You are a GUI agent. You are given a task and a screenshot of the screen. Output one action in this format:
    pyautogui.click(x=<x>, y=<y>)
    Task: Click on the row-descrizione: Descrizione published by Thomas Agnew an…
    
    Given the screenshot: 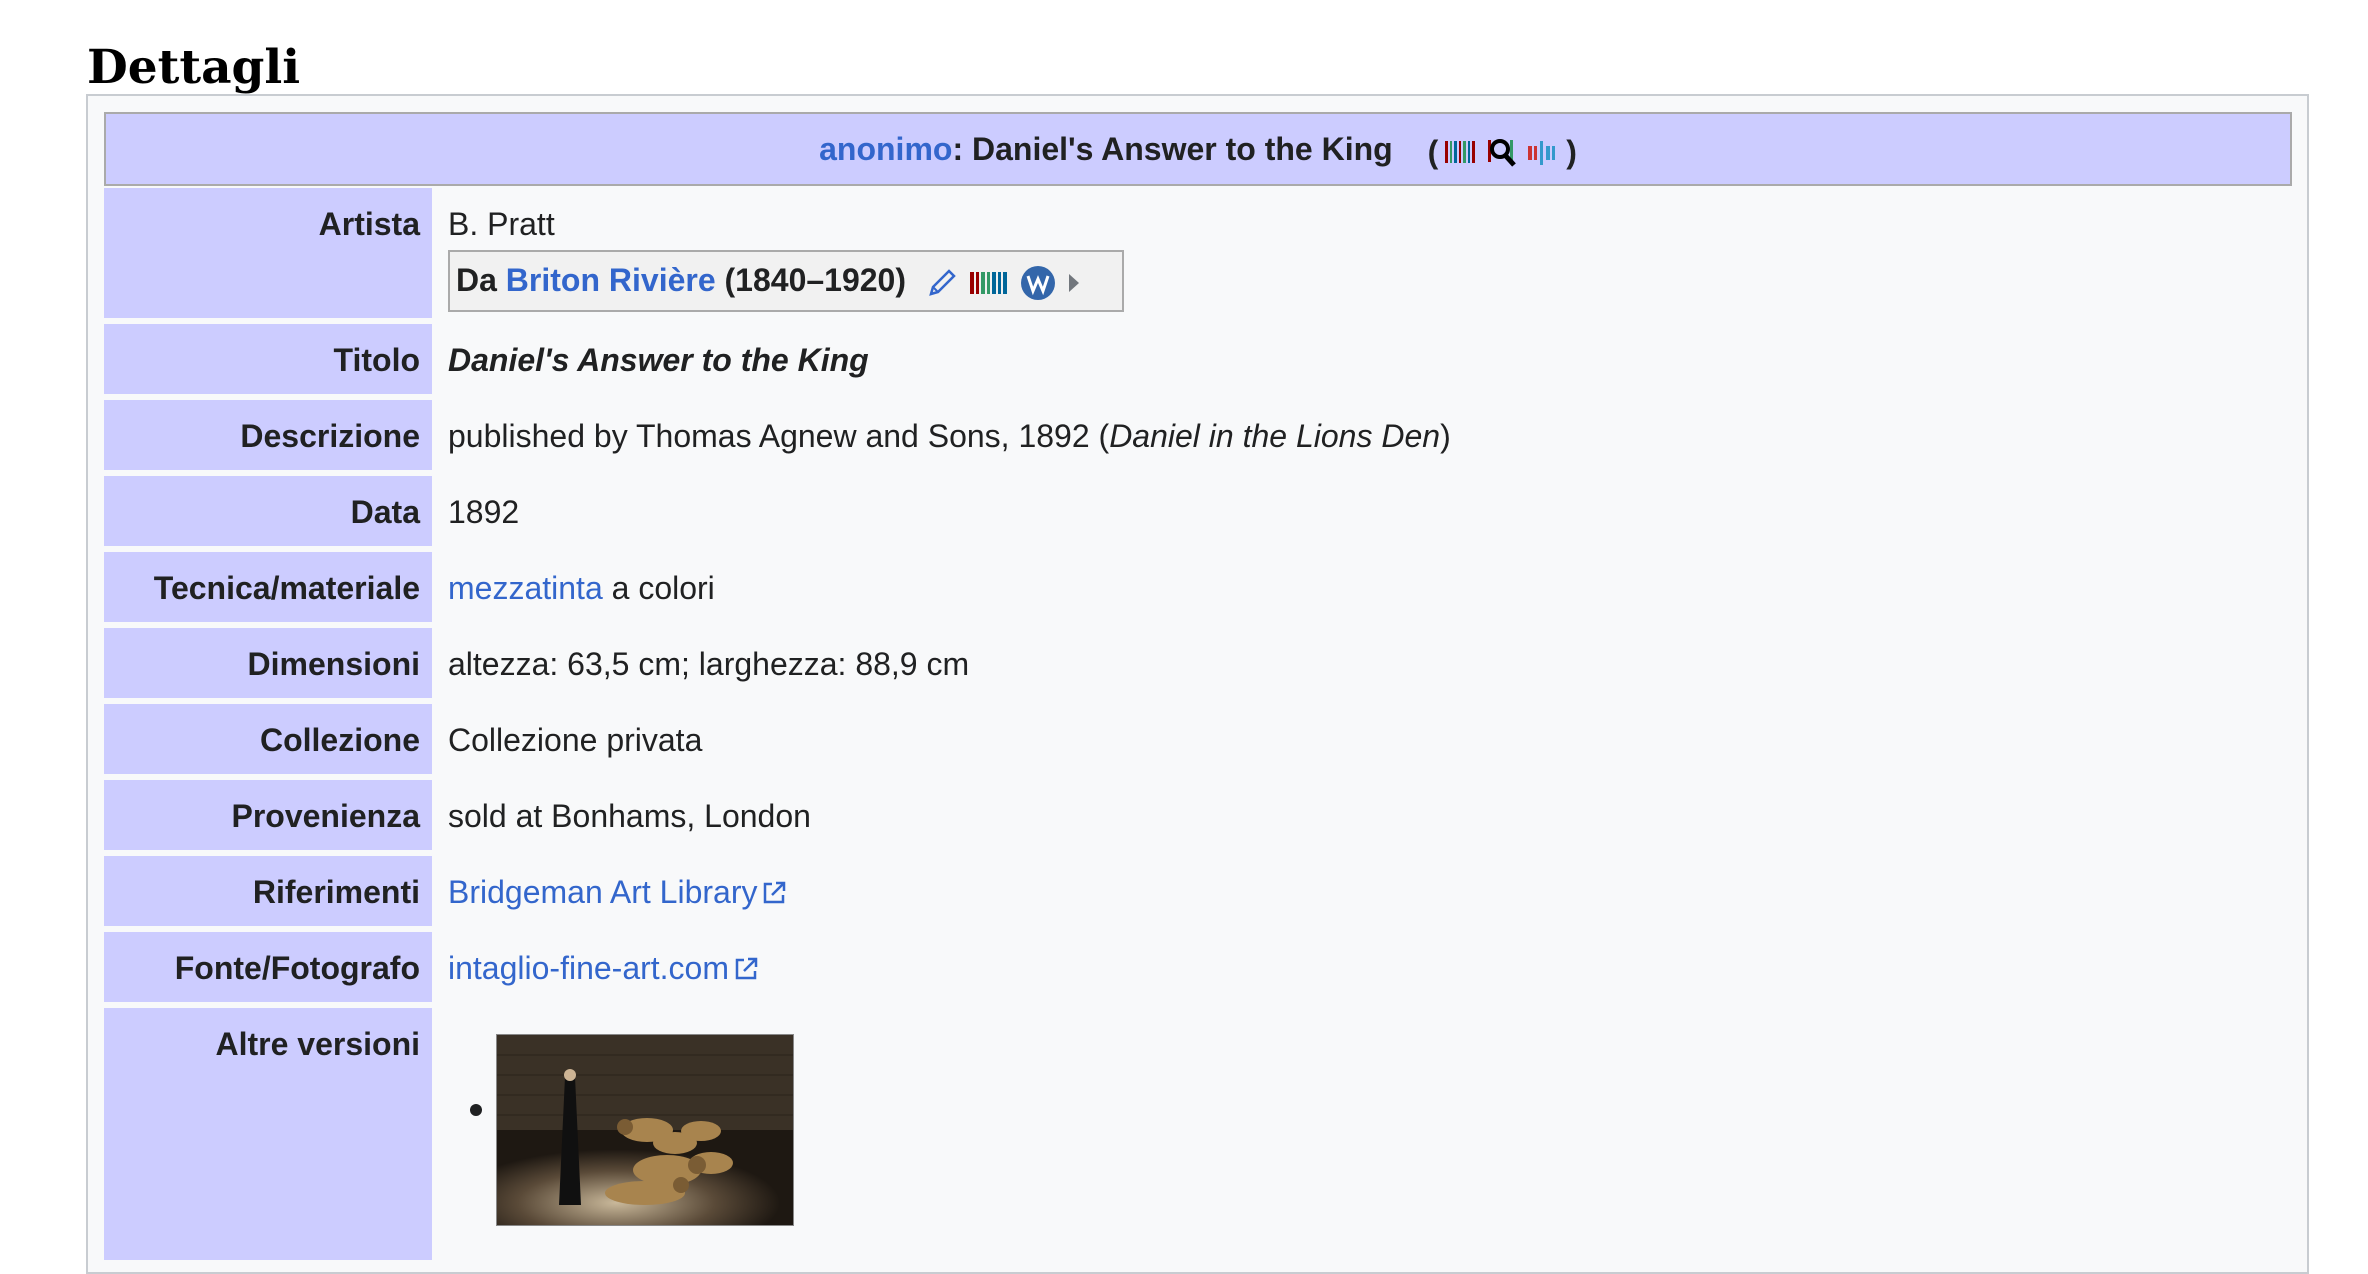 What is the action you would take?
    pyautogui.click(x=1198, y=435)
    